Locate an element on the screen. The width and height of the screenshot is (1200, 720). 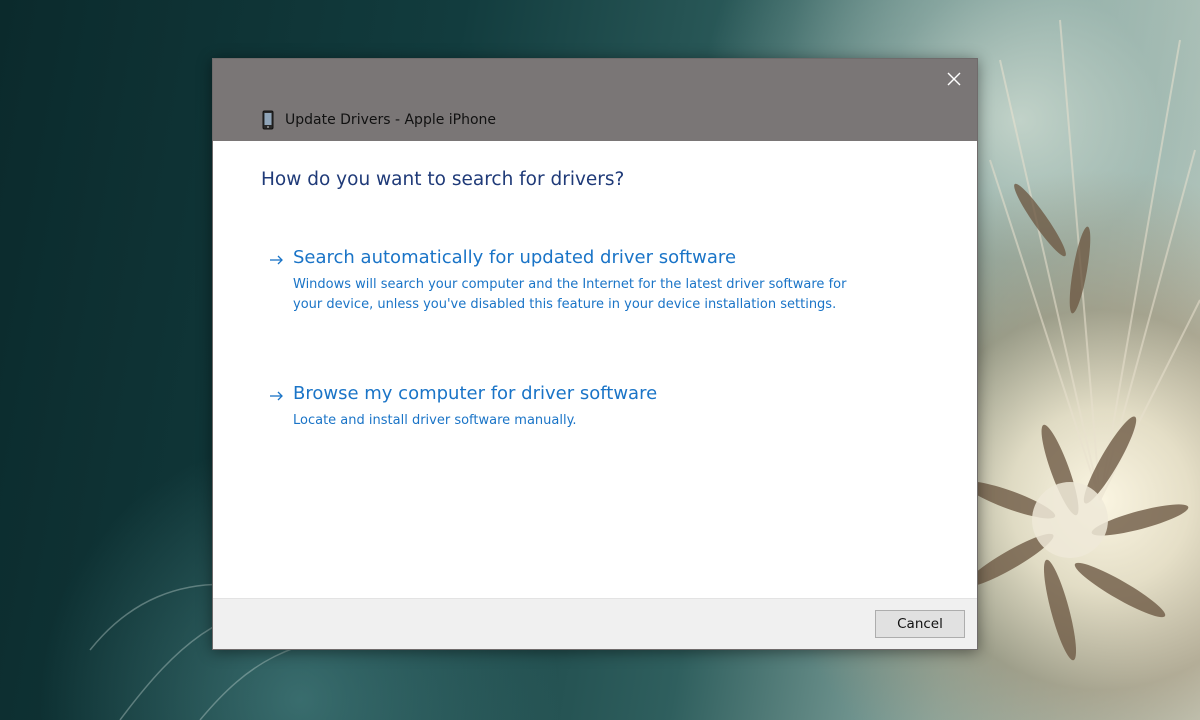
close-icon is located at coordinates (954, 79).